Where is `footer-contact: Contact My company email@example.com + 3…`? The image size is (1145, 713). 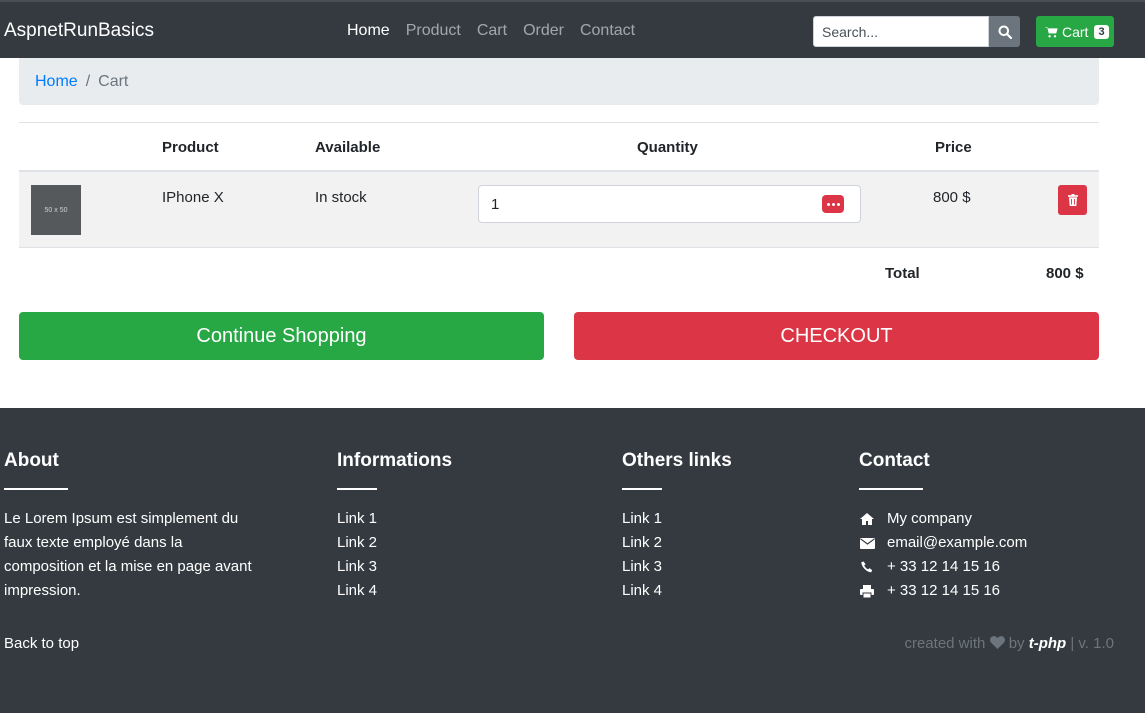
footer-contact: Contact My company email@example.com + 3… is located at coordinates (943, 526).